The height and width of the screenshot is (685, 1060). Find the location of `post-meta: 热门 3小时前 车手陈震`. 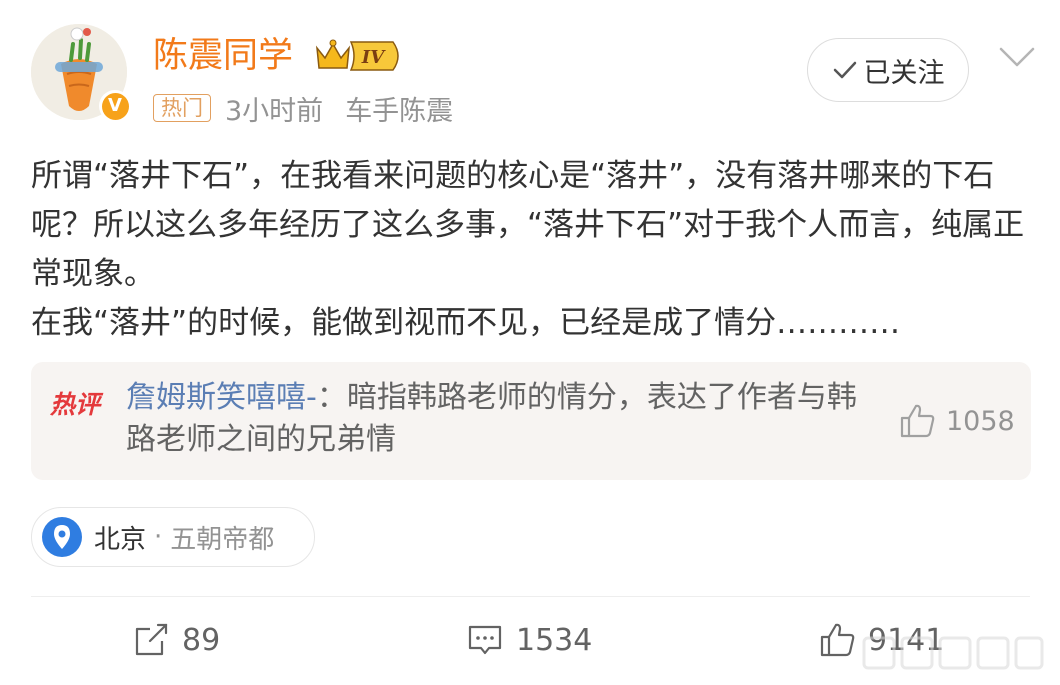

post-meta: 热门 3小时前 车手陈震 is located at coordinates (314, 108).